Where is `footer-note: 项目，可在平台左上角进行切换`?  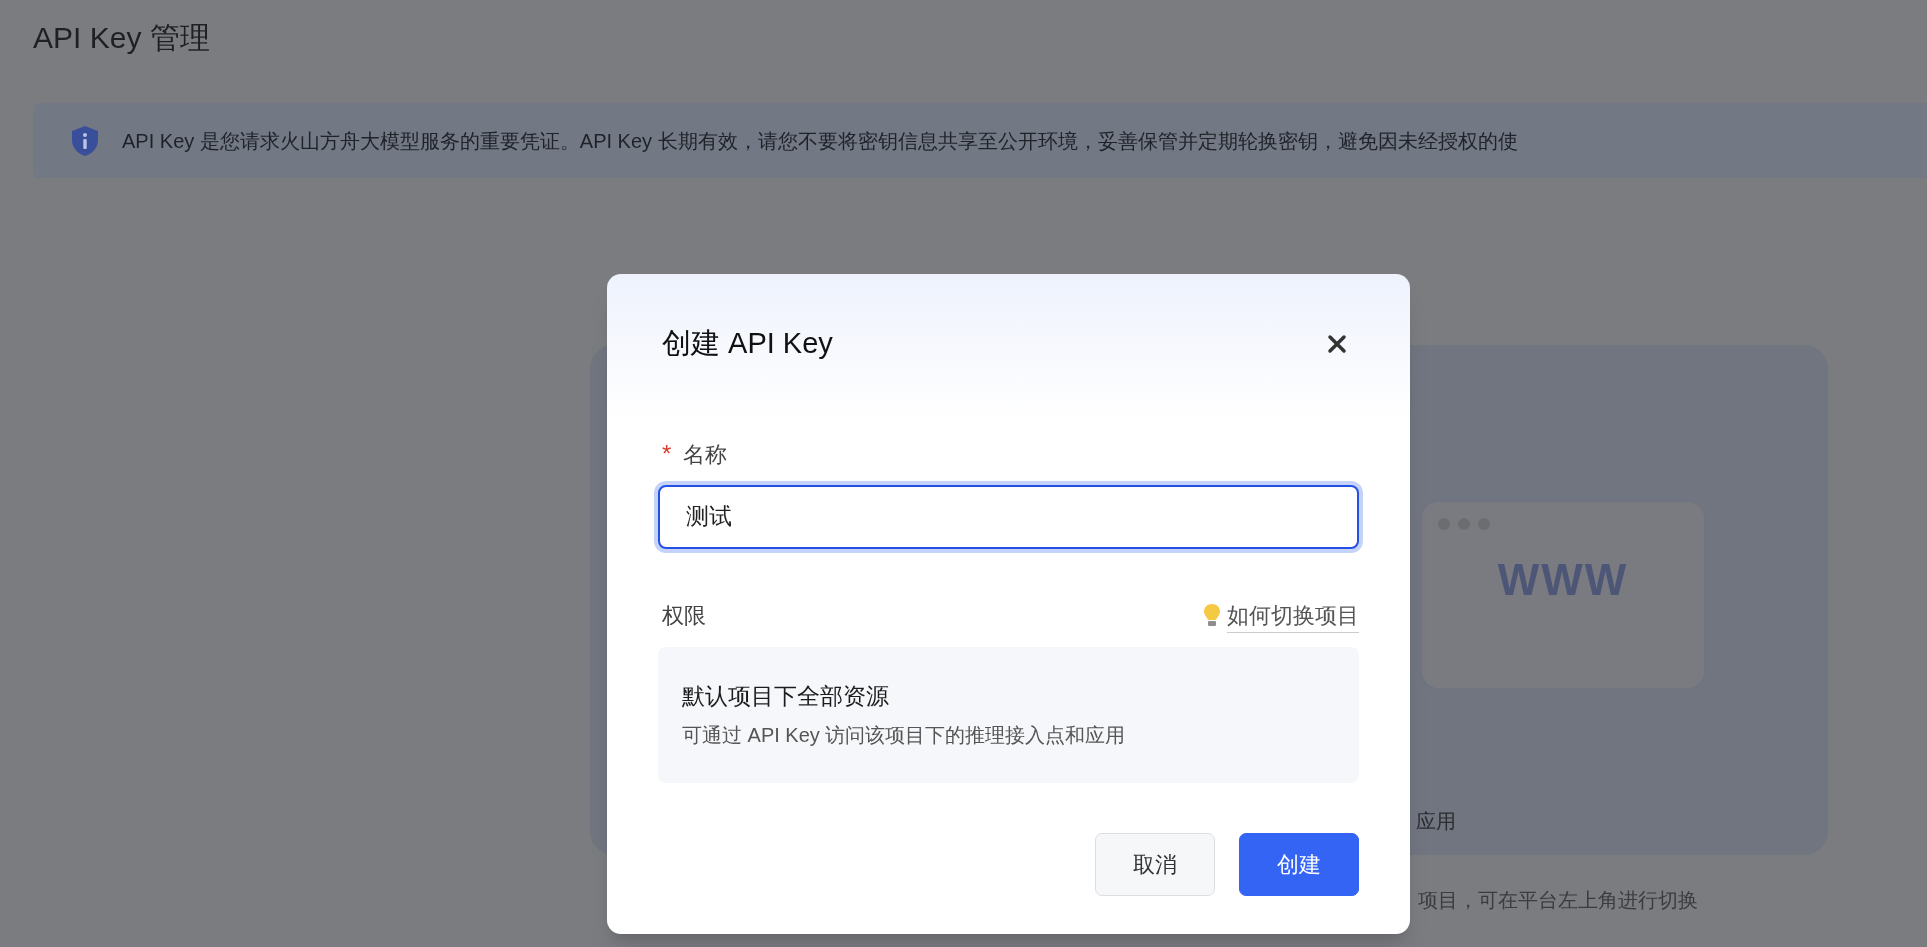 footer-note: 项目，可在平台左上角进行切换 is located at coordinates (1558, 900).